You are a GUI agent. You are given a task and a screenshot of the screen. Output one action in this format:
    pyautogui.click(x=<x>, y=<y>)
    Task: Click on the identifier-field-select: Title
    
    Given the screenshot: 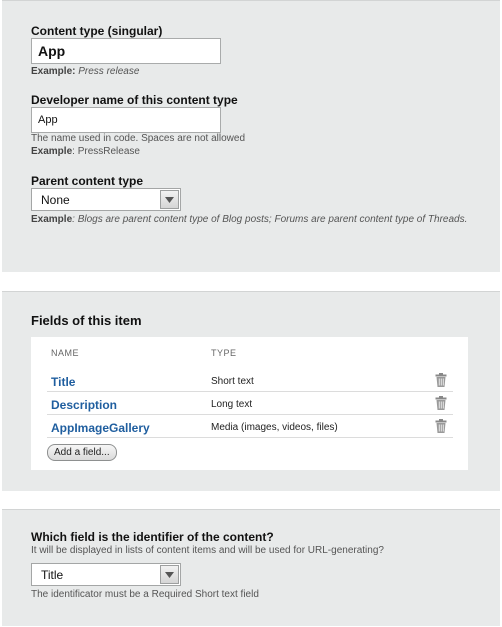 What is the action you would take?
    pyautogui.click(x=106, y=574)
    